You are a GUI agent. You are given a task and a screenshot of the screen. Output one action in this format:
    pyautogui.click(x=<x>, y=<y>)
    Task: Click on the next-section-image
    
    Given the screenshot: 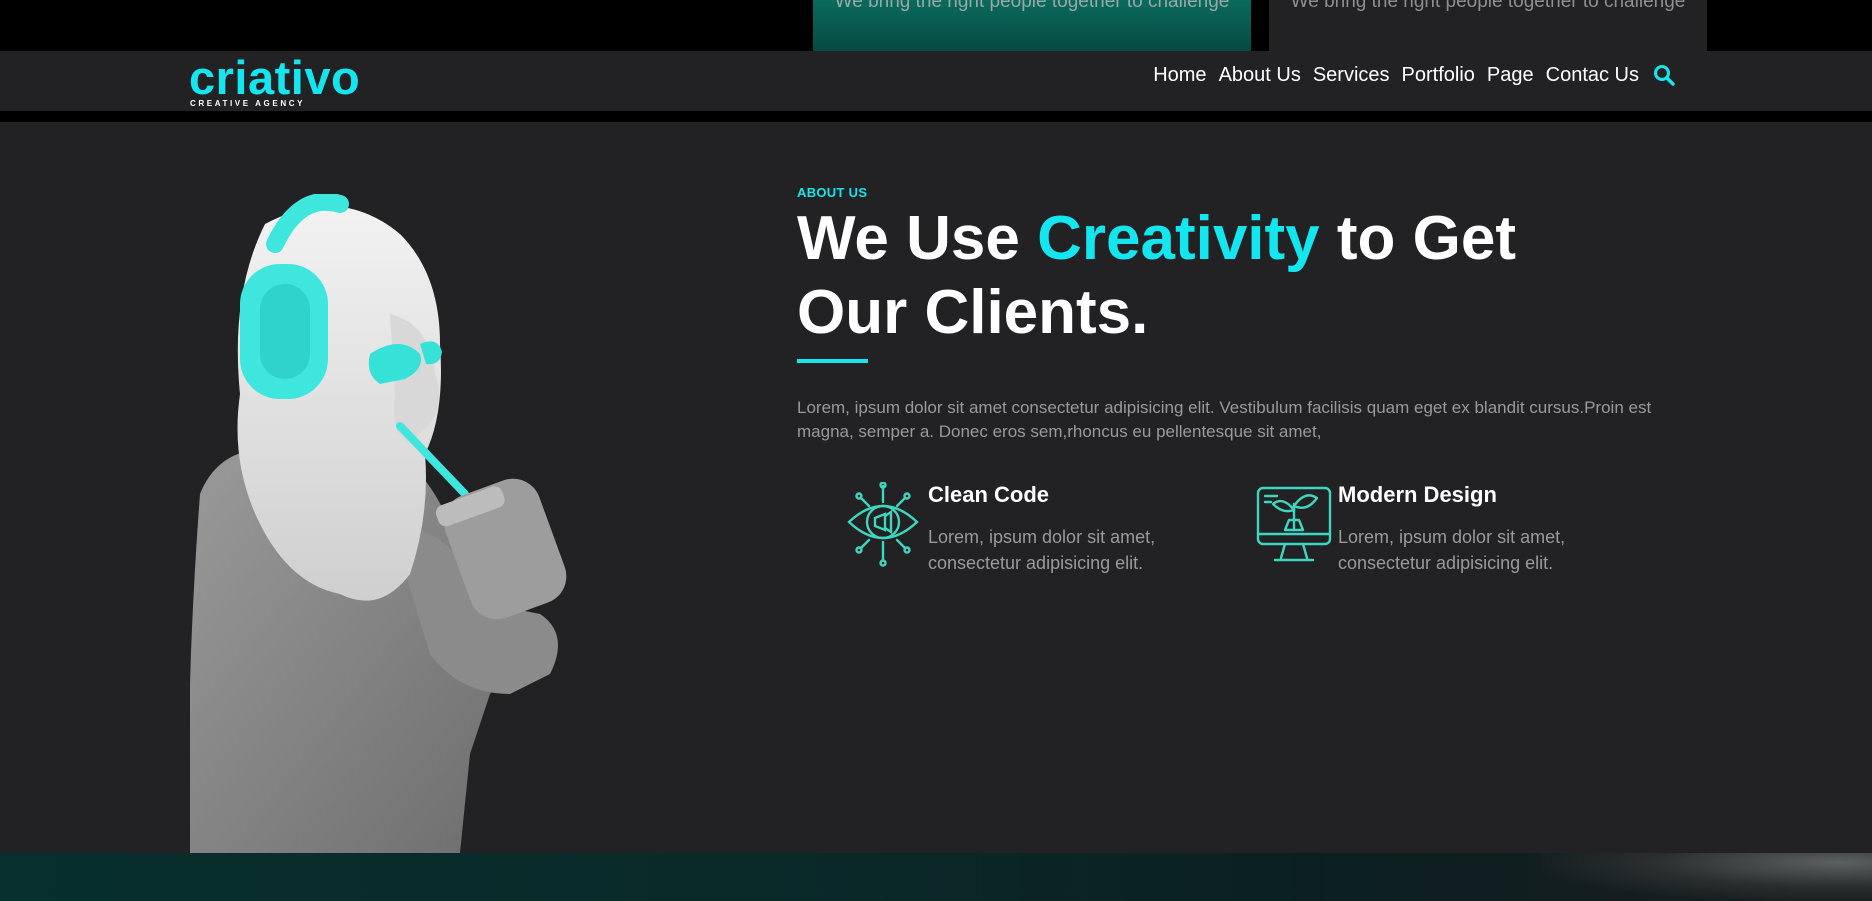 What is the action you would take?
    pyautogui.click(x=1707, y=877)
    